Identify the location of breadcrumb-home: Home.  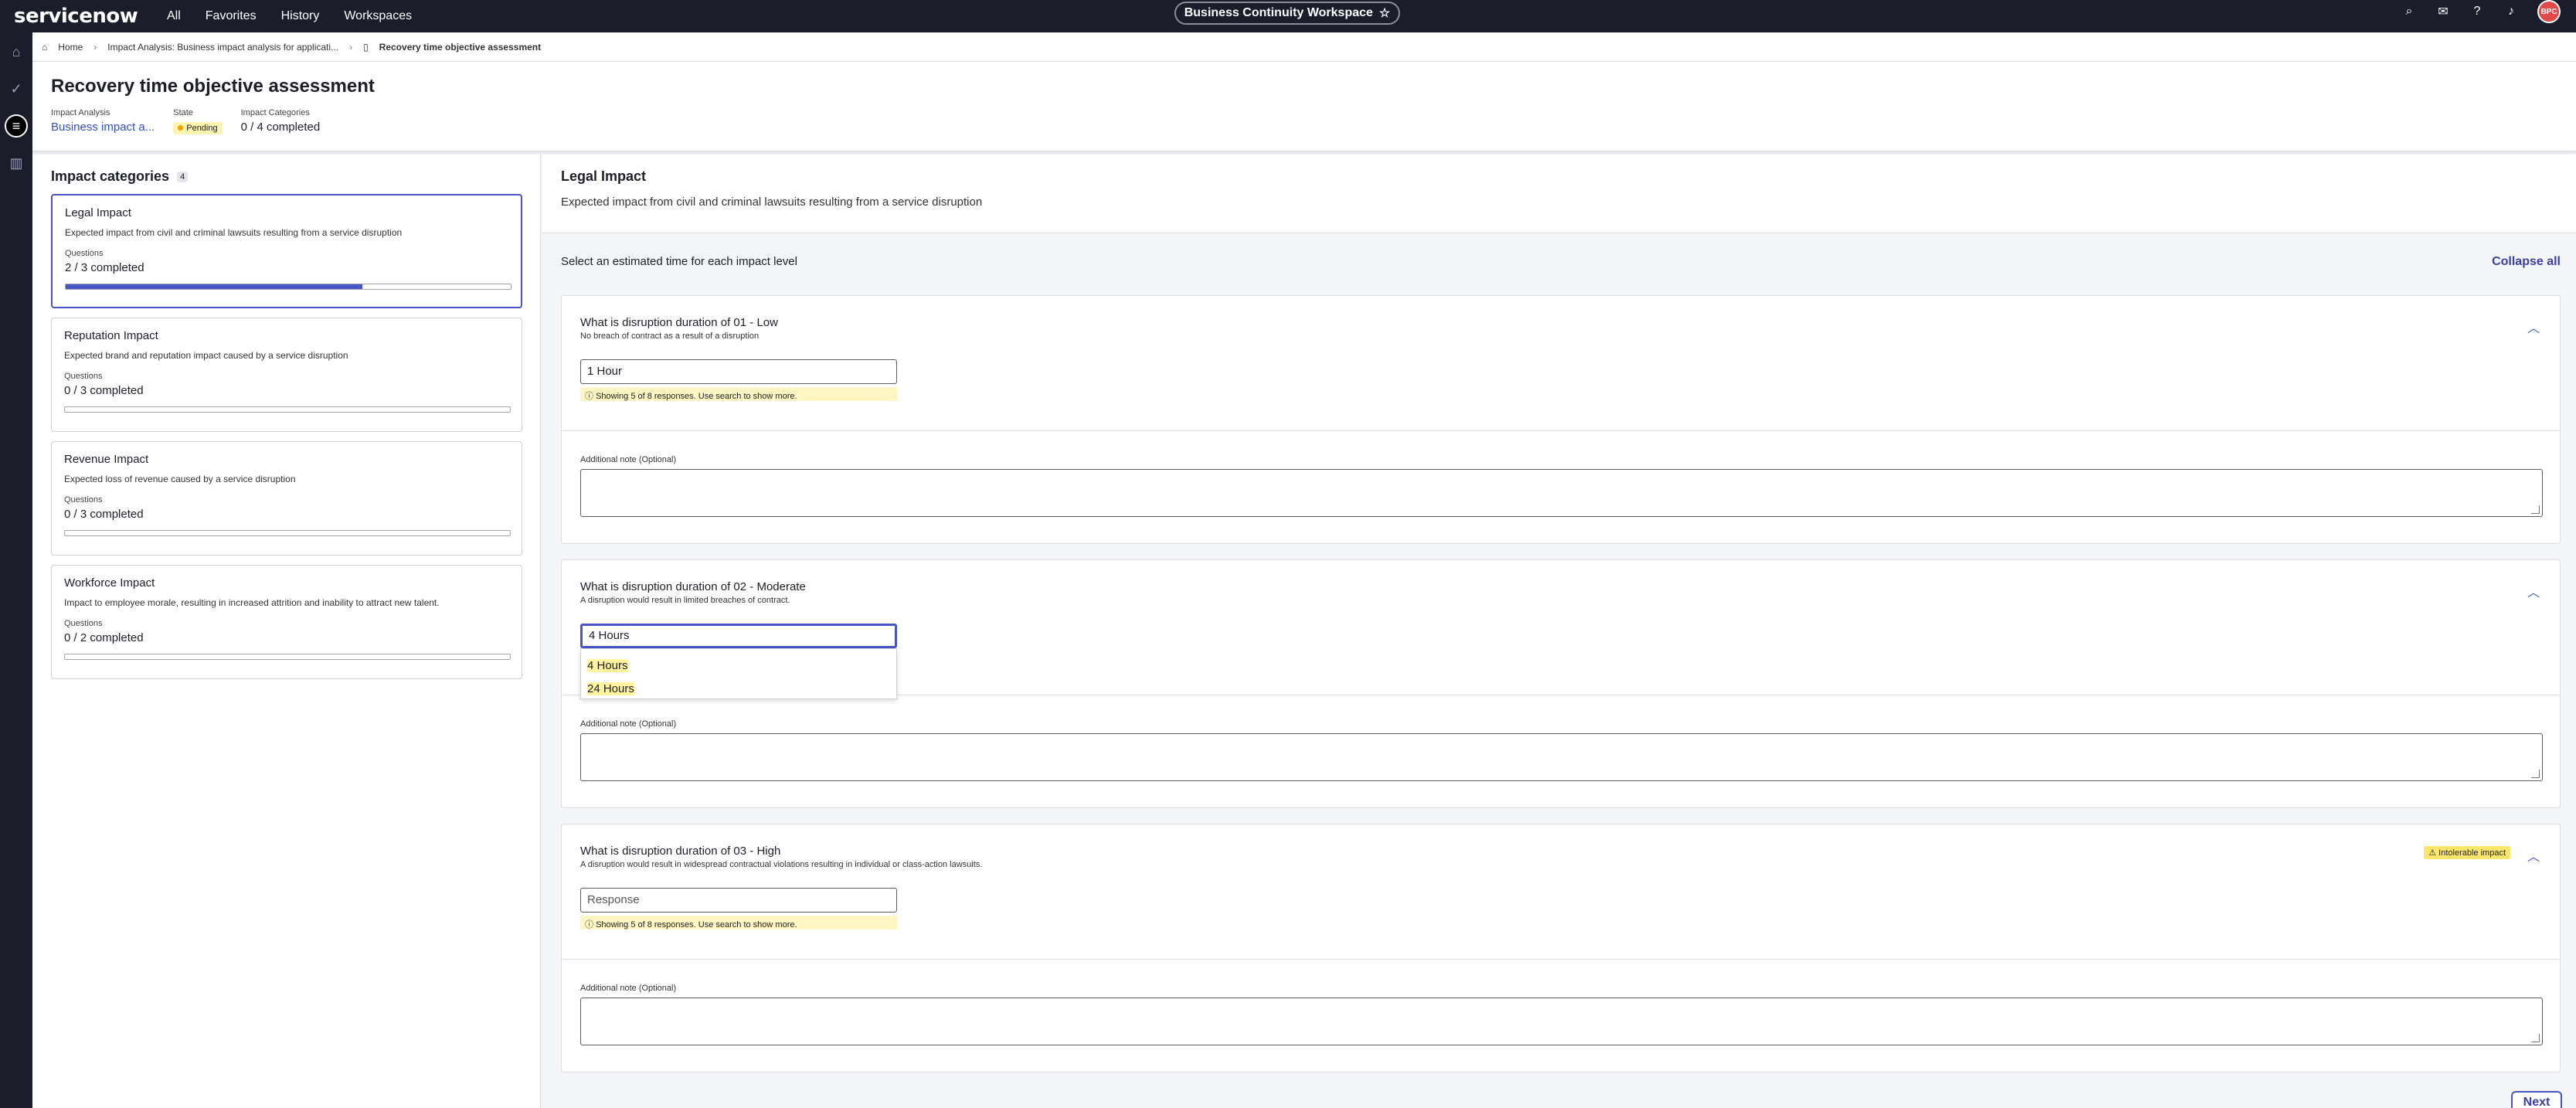
(70, 47).